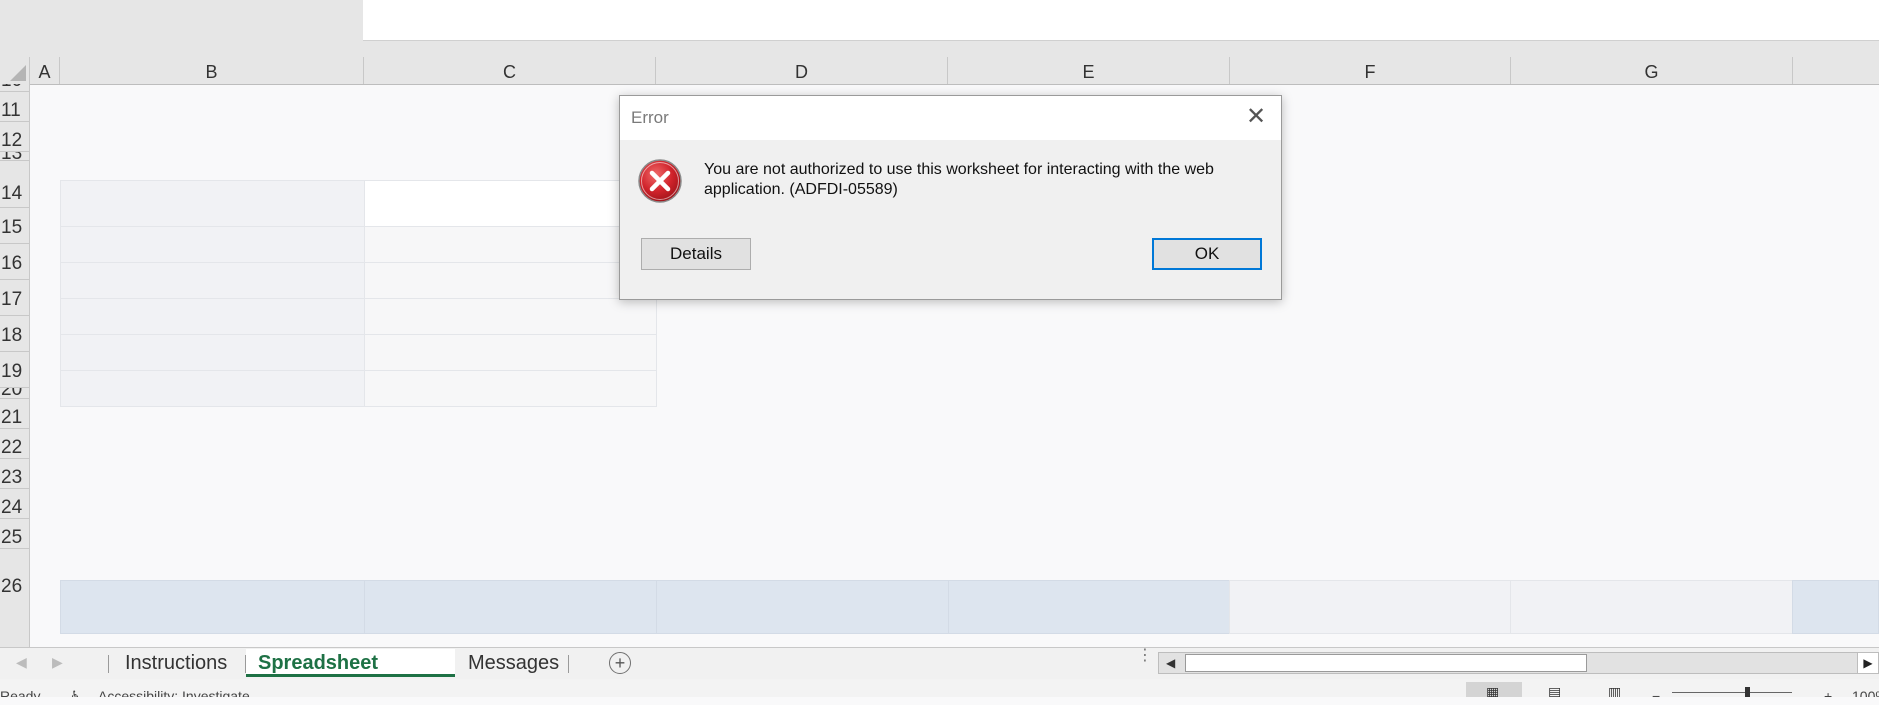 The width and height of the screenshot is (1879, 705). Describe the element at coordinates (510, 352) in the screenshot. I see `cell-c18` at that location.